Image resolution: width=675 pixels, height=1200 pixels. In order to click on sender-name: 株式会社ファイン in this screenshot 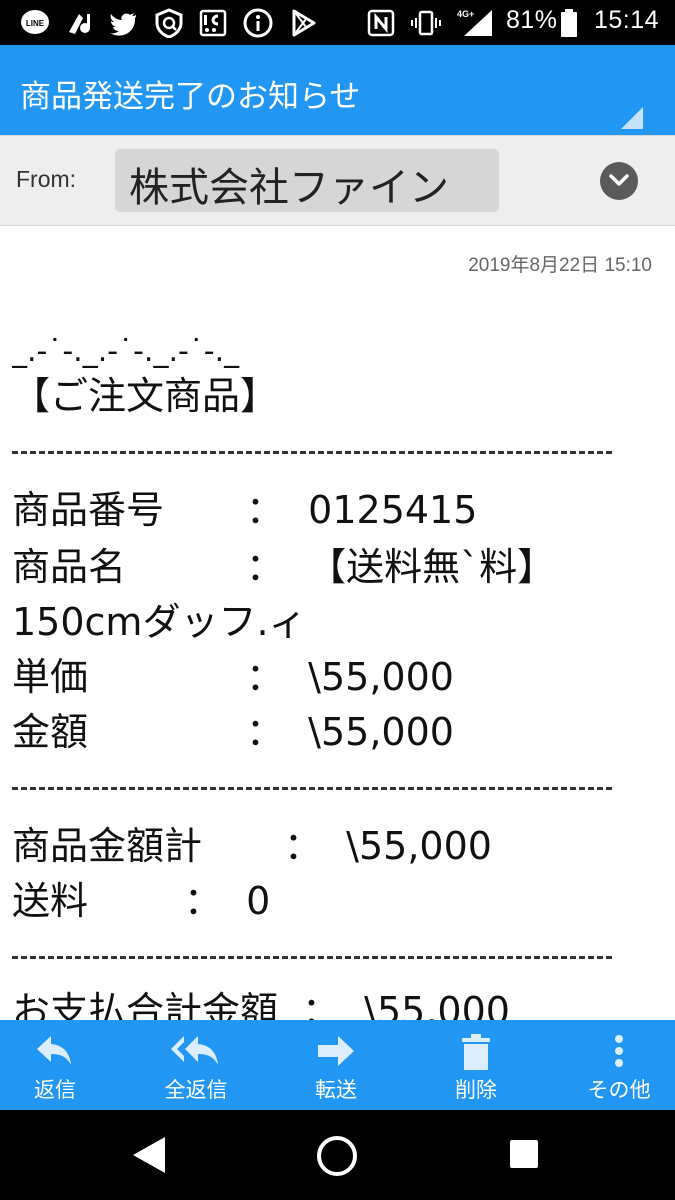, I will do `click(289, 188)`.